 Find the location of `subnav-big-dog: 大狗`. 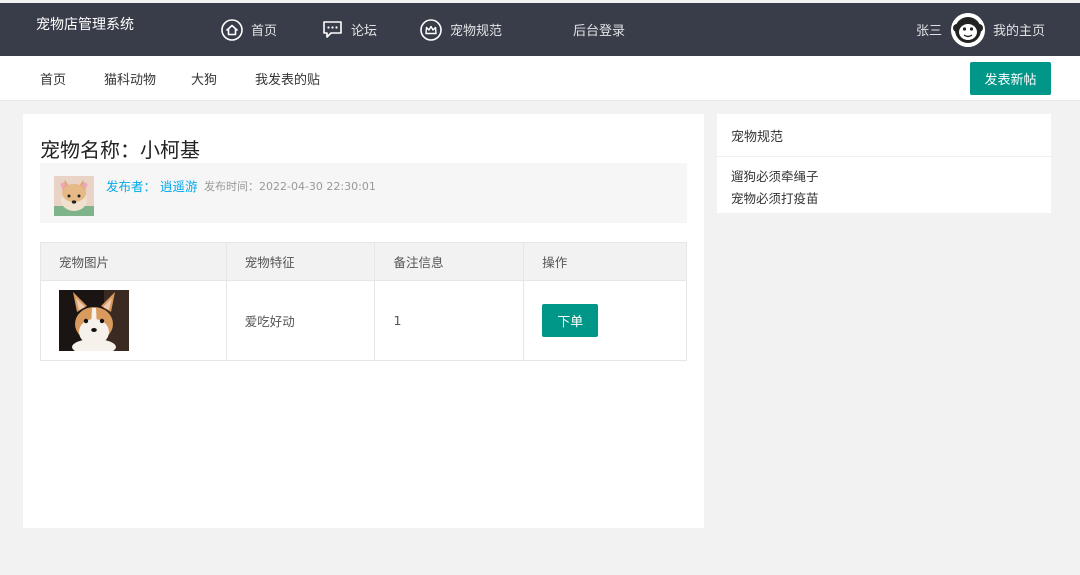

subnav-big-dog: 大狗 is located at coordinates (204, 78).